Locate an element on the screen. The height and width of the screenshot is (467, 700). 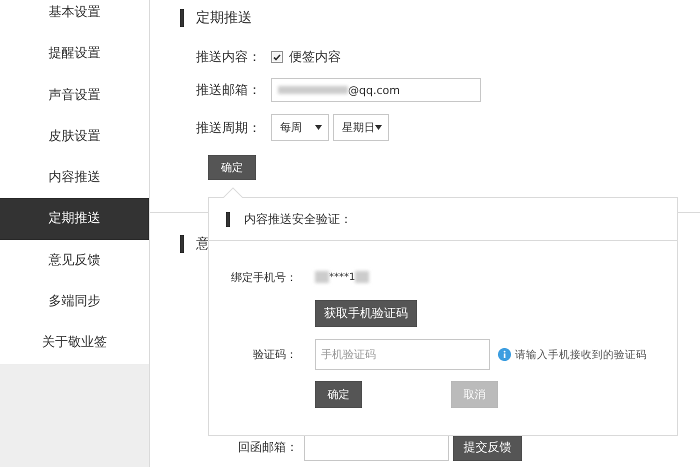
get-code-button: 获取手机验证码 is located at coordinates (366, 313).